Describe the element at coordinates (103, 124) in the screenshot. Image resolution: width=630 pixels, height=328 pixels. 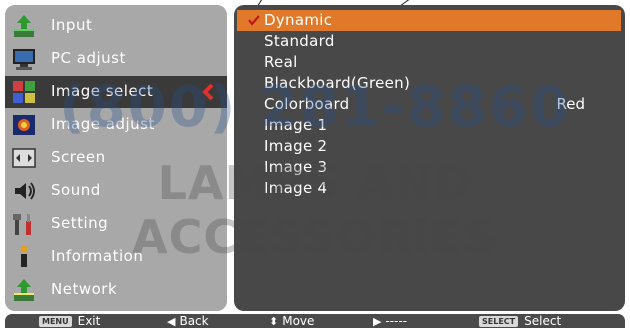
I see `sidebar-item-label: Image adjust` at that location.